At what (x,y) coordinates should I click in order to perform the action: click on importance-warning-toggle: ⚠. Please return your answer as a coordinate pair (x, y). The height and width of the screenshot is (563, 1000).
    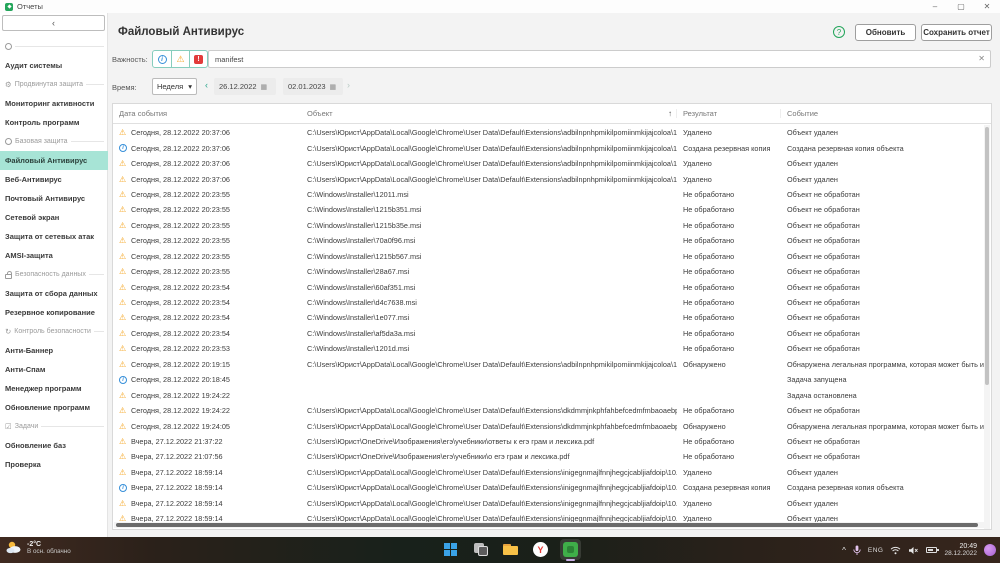
    Looking at the image, I should click on (180, 59).